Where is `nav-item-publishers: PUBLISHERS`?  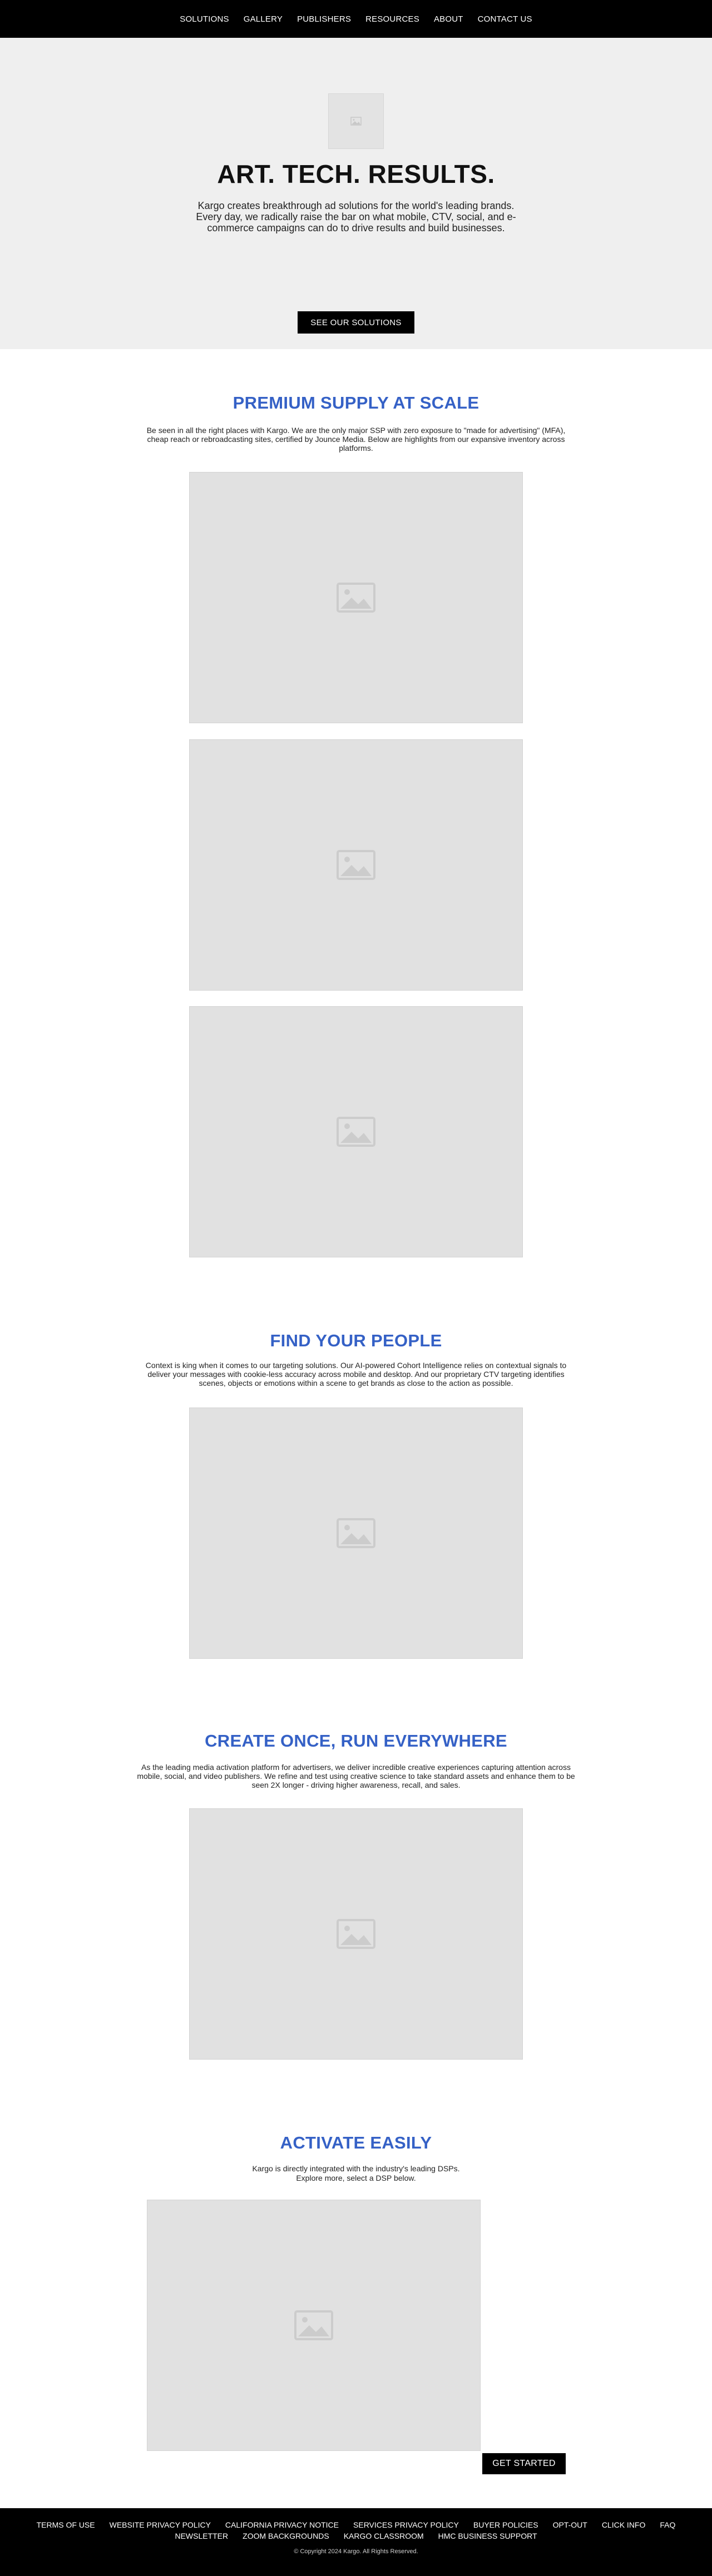
nav-item-publishers: PUBLISHERS is located at coordinates (324, 19).